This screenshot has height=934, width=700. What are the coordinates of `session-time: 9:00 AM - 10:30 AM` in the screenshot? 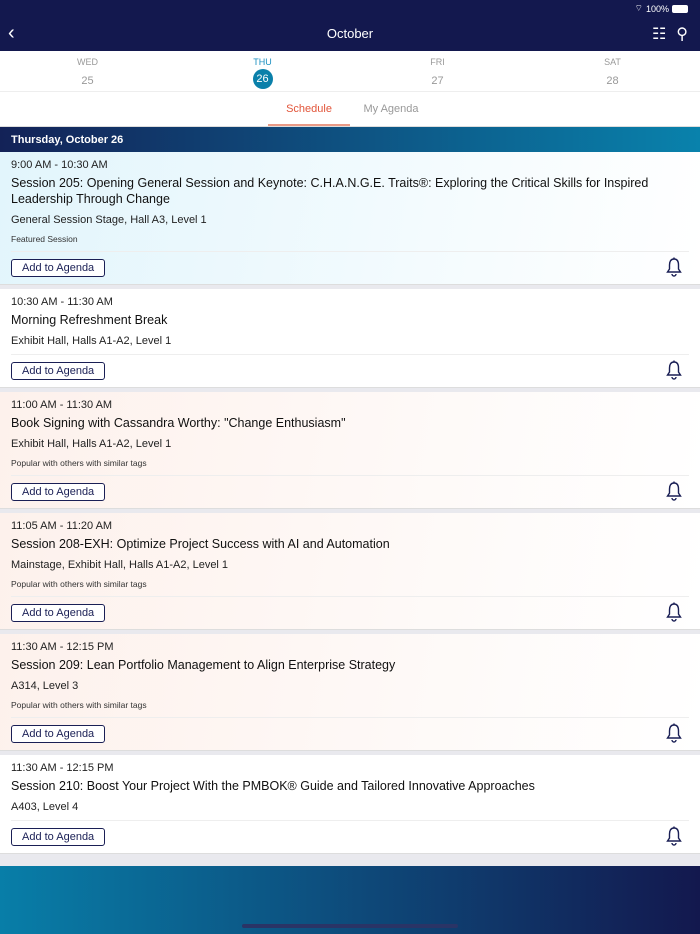 It's located at (59, 165).